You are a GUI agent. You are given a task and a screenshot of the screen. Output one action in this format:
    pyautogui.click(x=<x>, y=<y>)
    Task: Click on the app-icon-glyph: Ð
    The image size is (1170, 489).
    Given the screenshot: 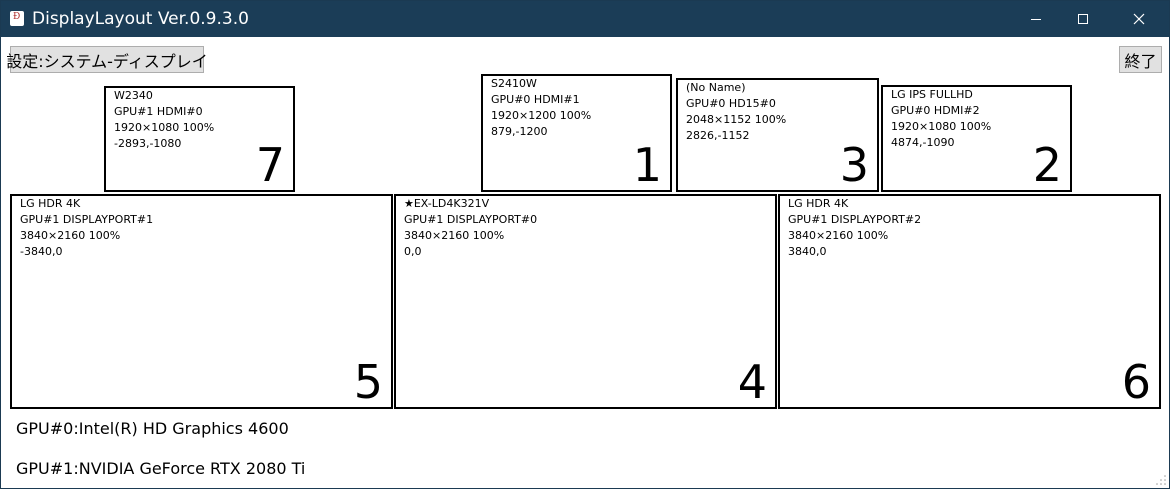 What is the action you would take?
    pyautogui.click(x=17, y=17)
    